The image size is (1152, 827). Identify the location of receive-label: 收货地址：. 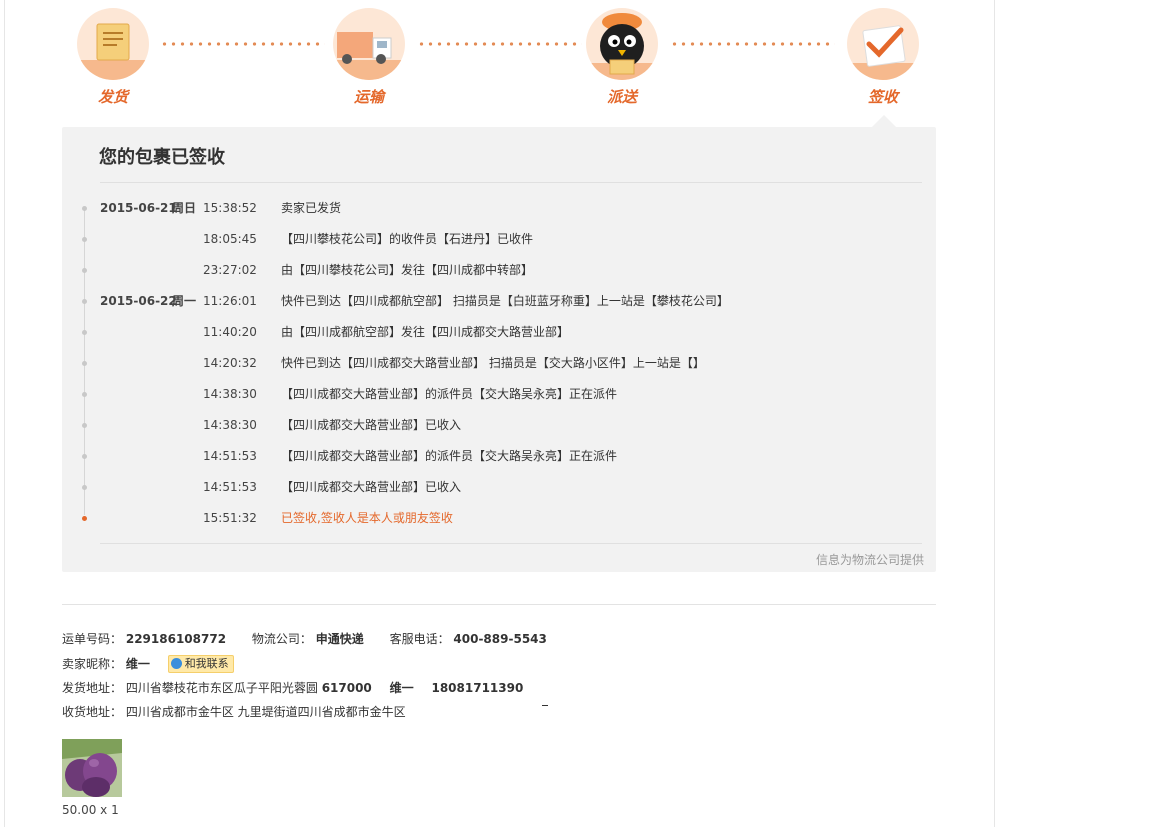
(92, 712).